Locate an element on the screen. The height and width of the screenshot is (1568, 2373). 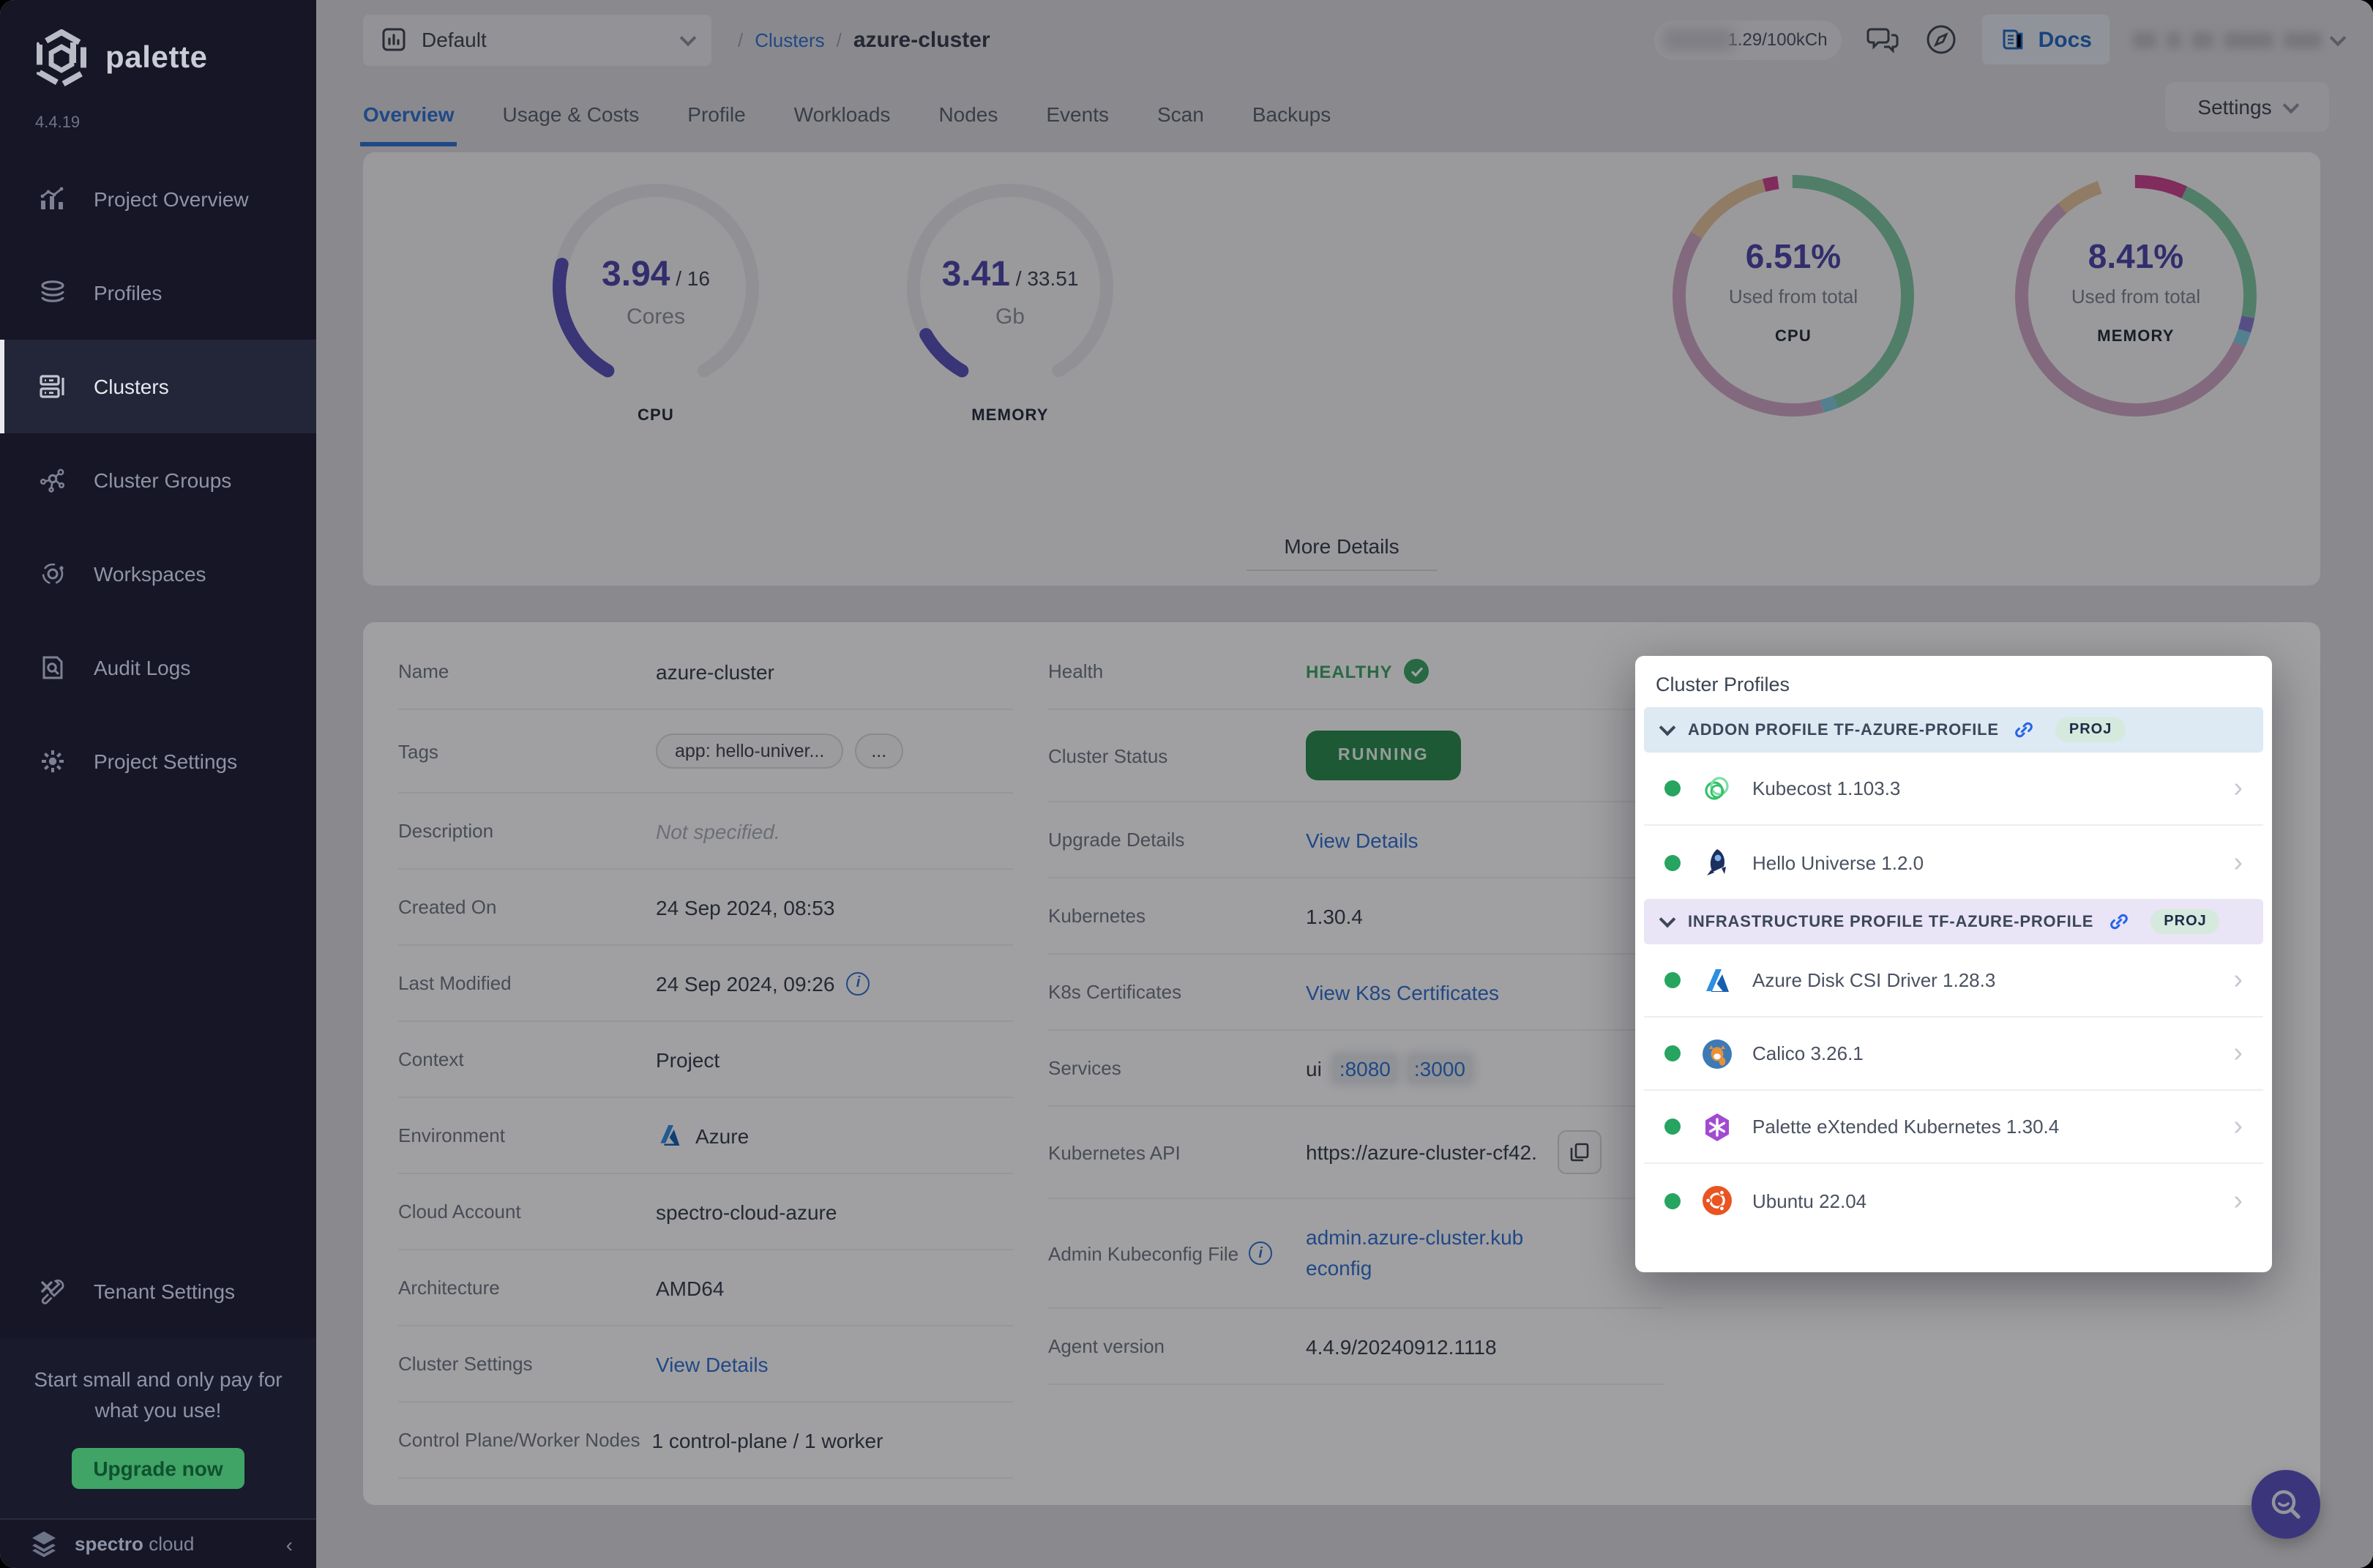
ubuntu-icon is located at coordinates (1717, 1200).